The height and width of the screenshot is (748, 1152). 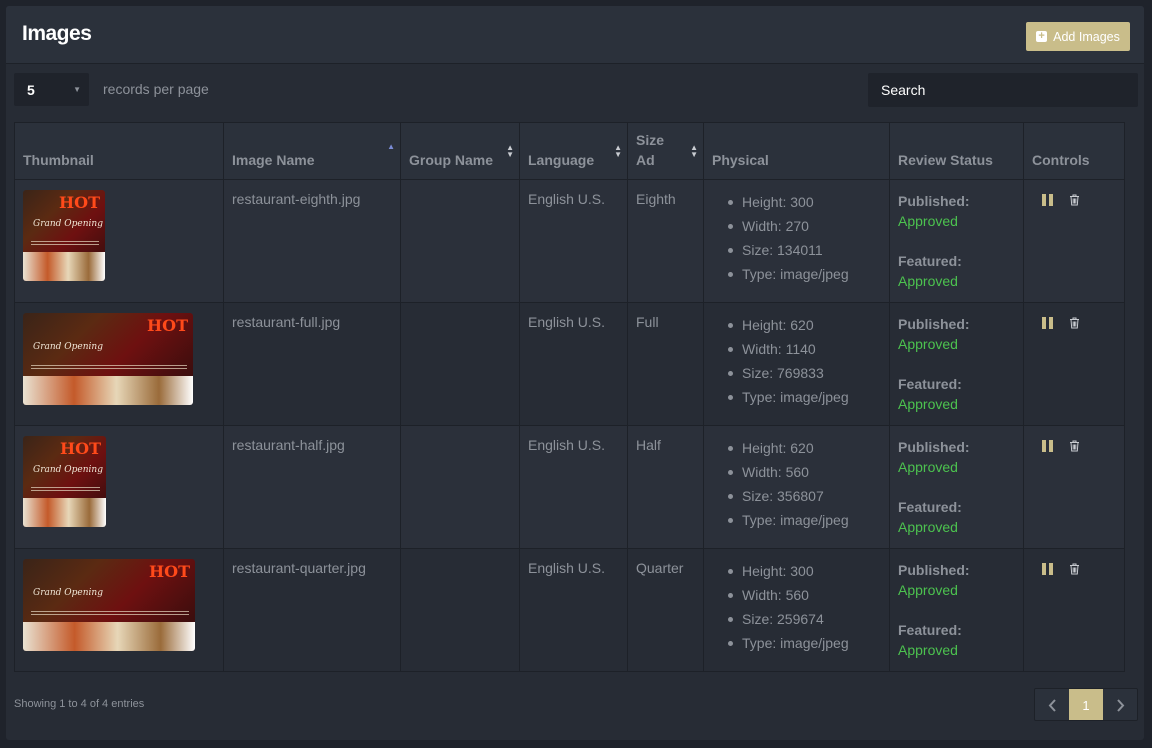 What do you see at coordinates (79, 704) in the screenshot?
I see `entries-info: Showing 1 to 4 of 4 entries` at bounding box center [79, 704].